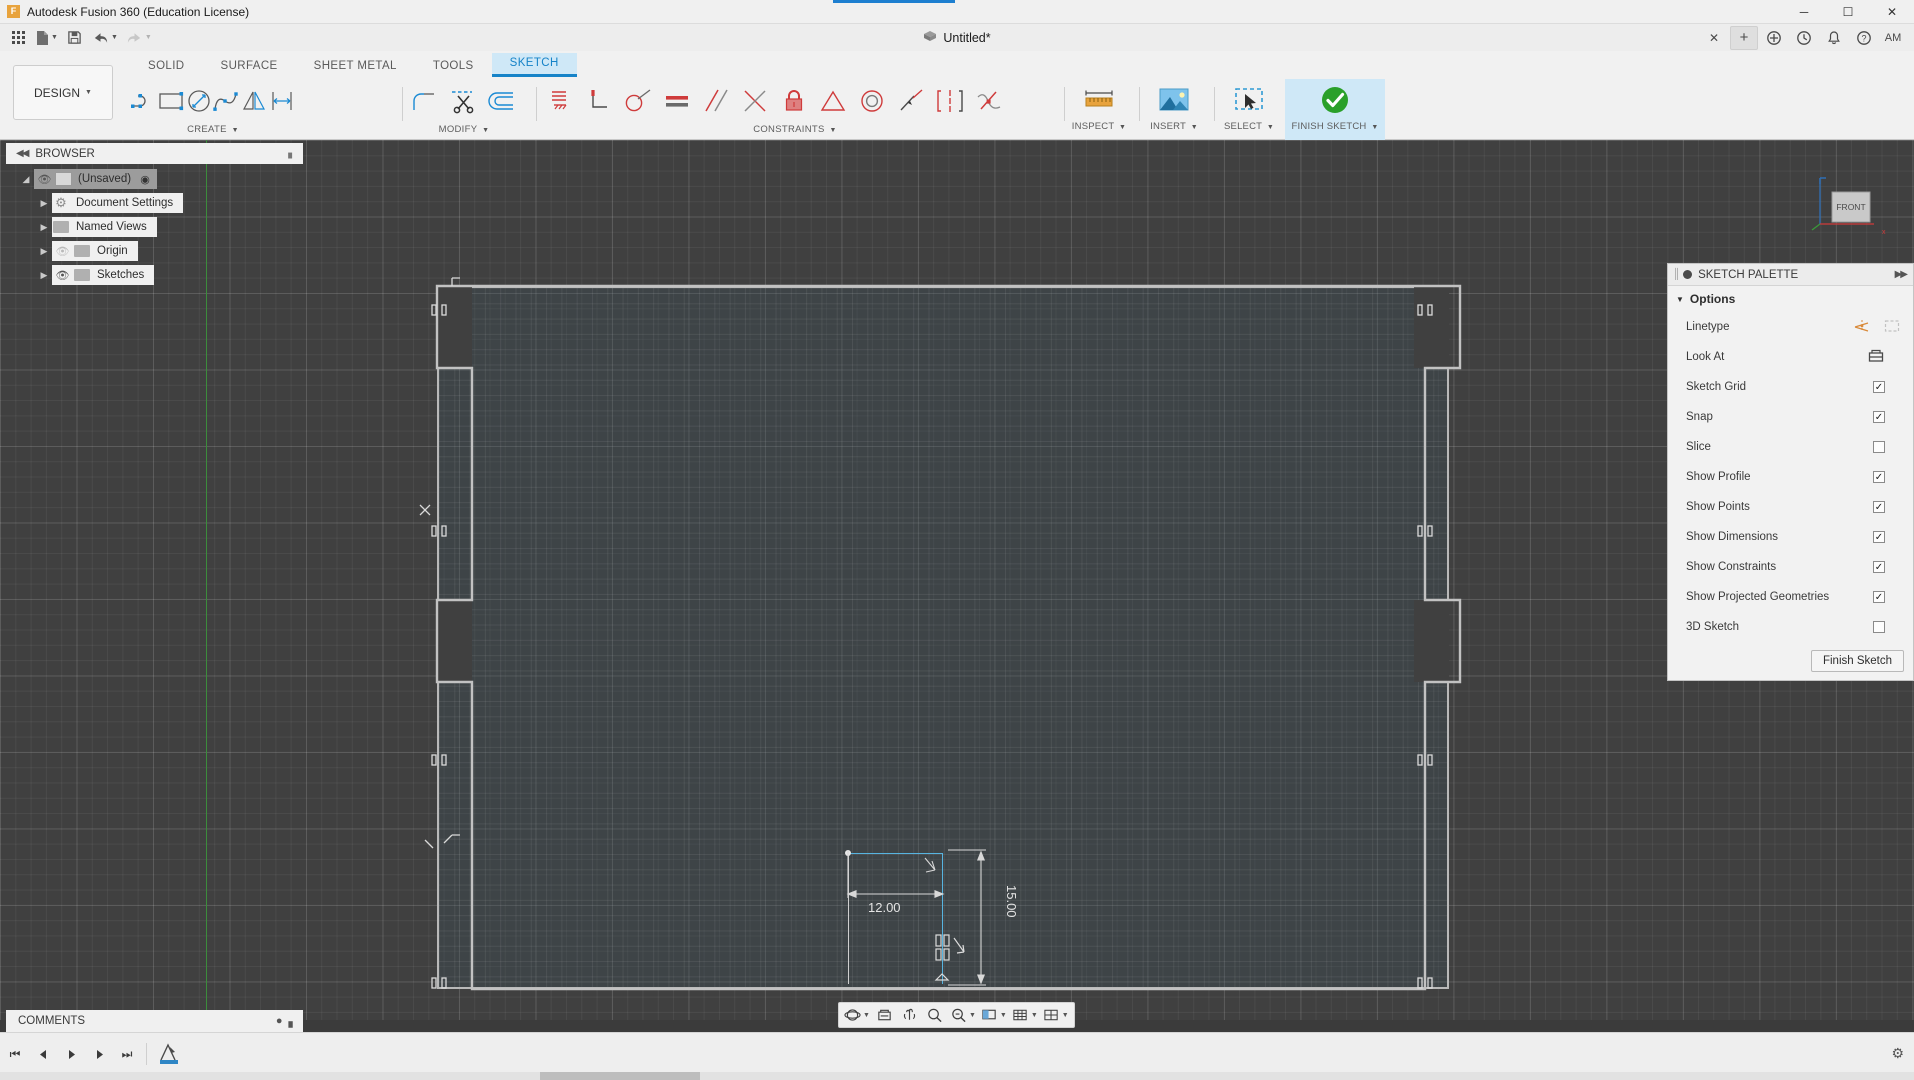  I want to click on ribbon-group-label-modify: MODIFY ▼, so click(464, 129).